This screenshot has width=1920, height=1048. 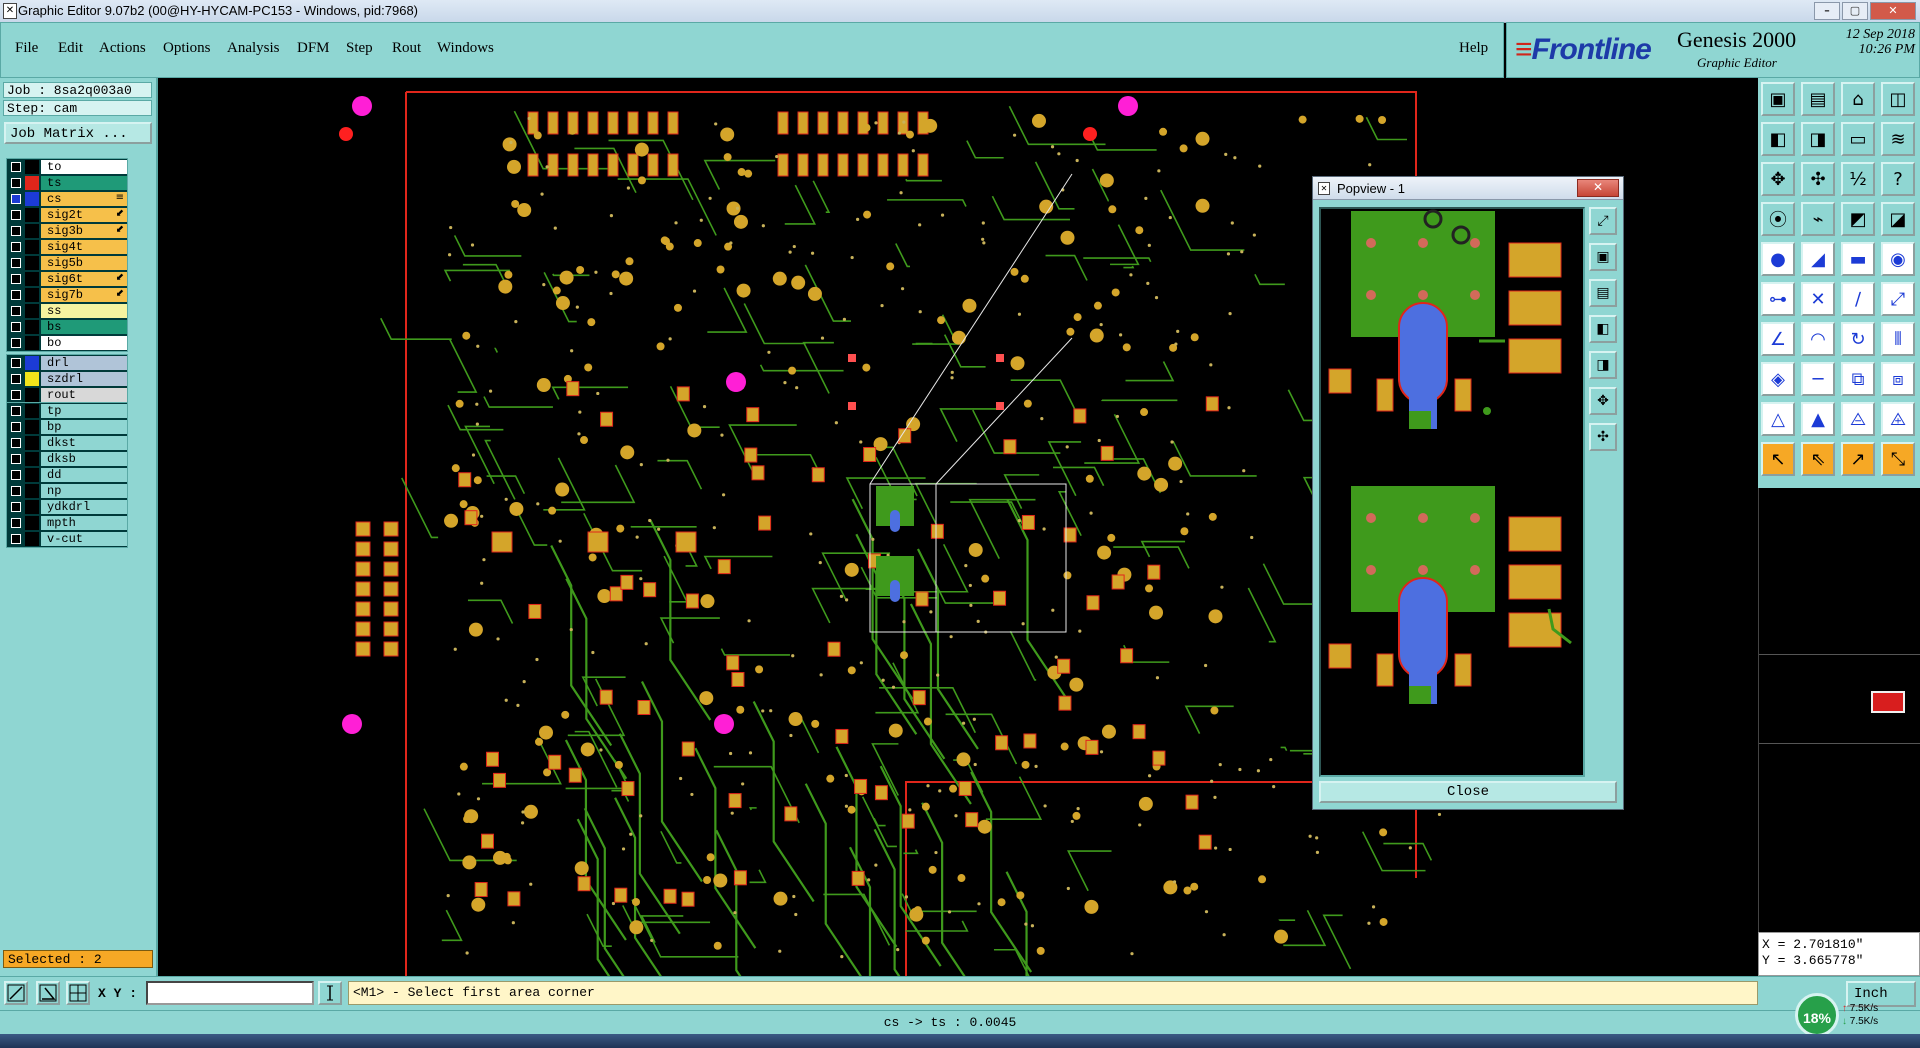 What do you see at coordinates (1818, 179) in the screenshot?
I see `center-button: ✣` at bounding box center [1818, 179].